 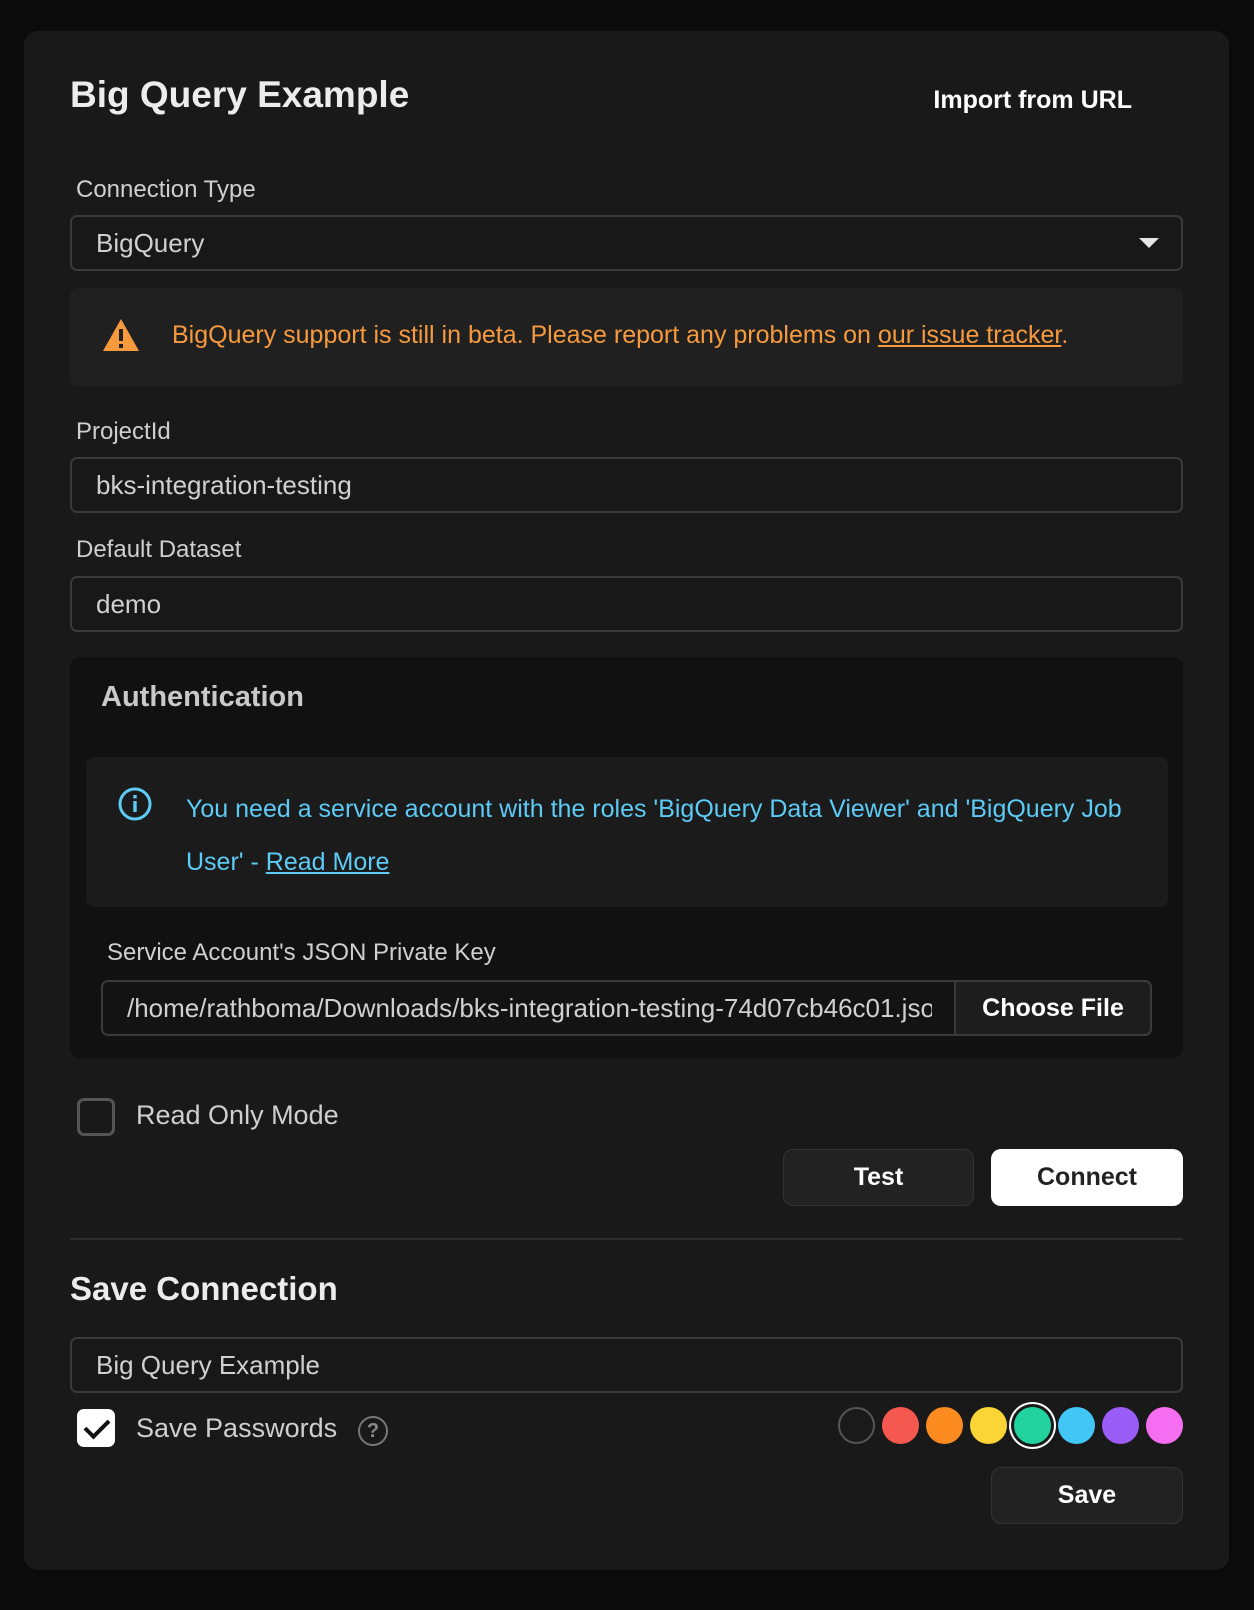 I want to click on beta-warning-suffix: ., so click(x=1065, y=335).